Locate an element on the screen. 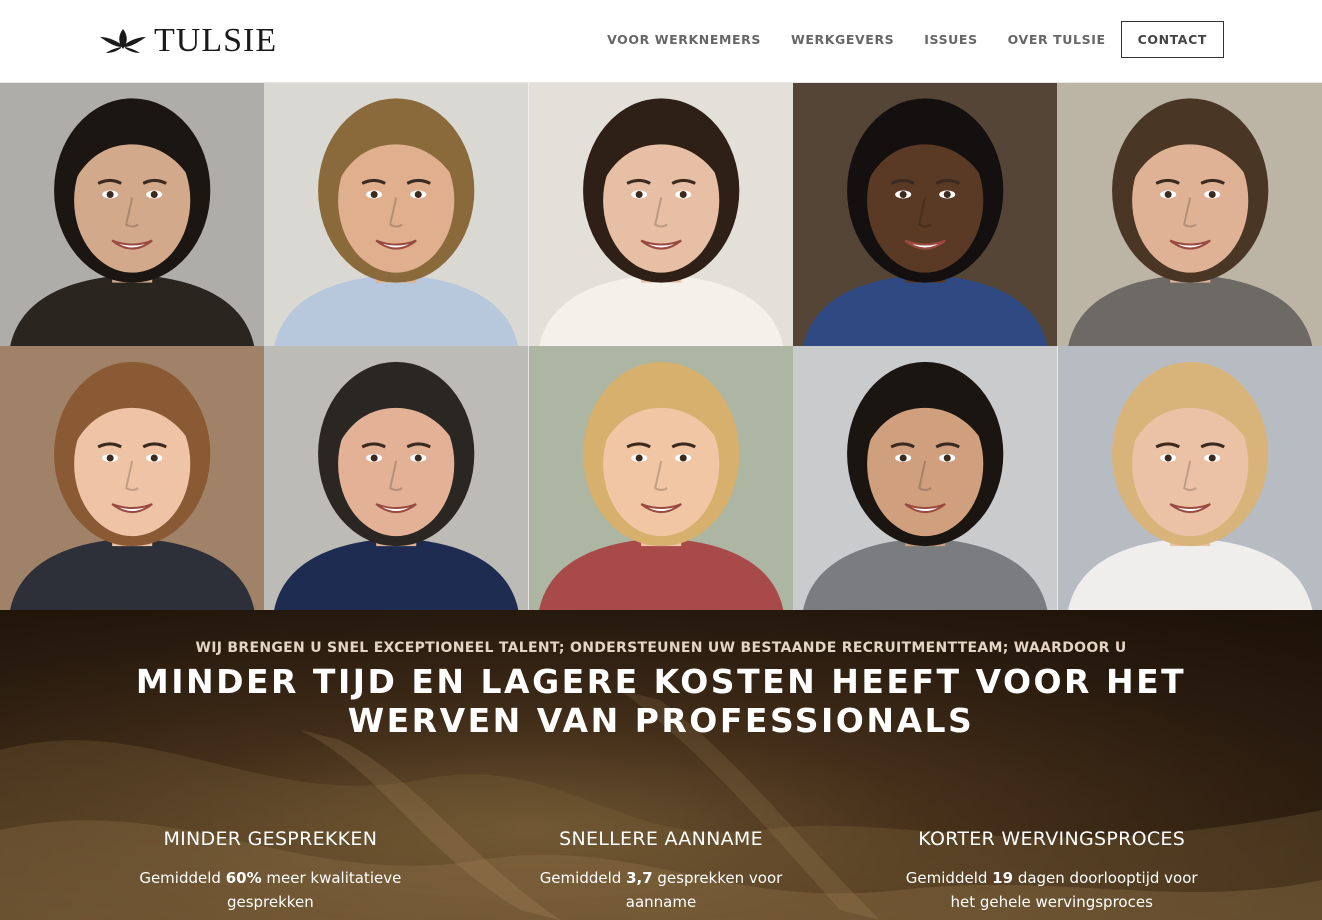  brand-name: TULSIE is located at coordinates (216, 40).